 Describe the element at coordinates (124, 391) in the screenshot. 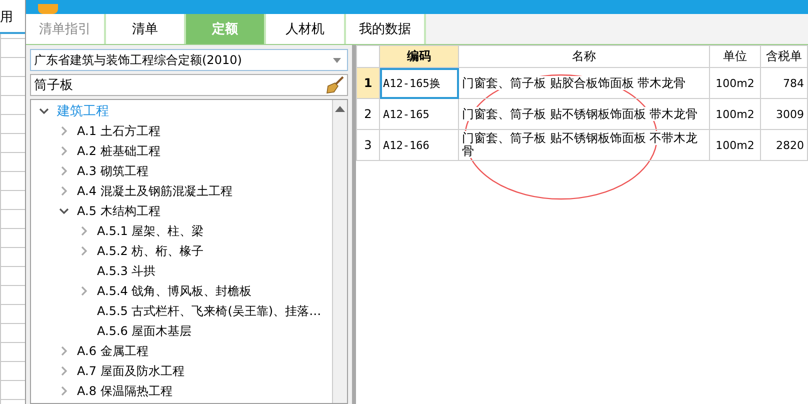

I see `tree-item: A.8 保温隔热工程` at that location.